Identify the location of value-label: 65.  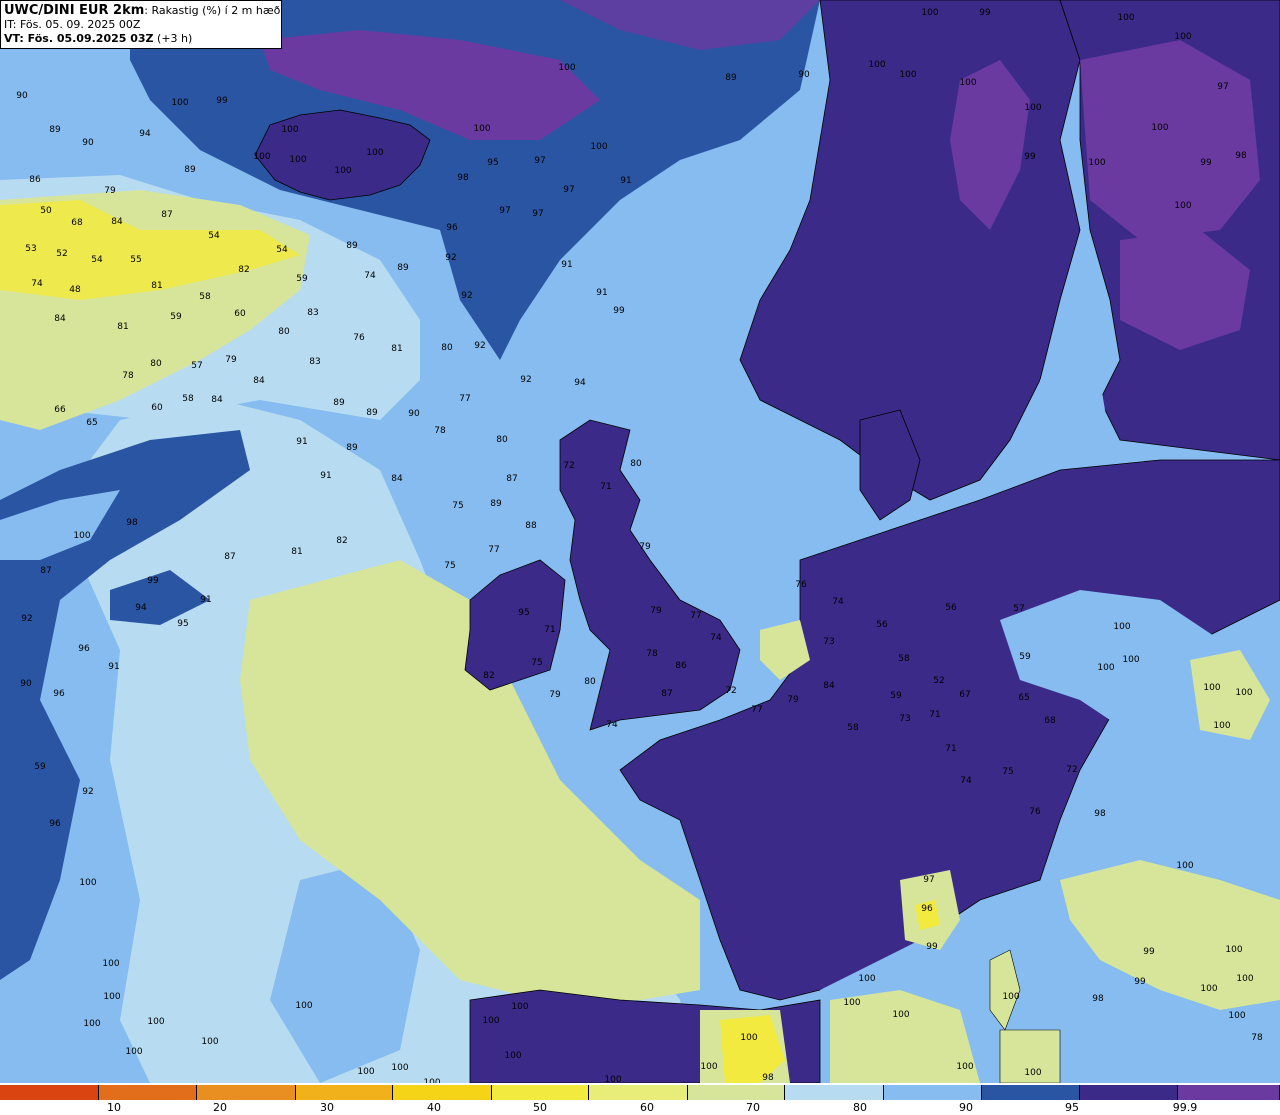
(92, 423).